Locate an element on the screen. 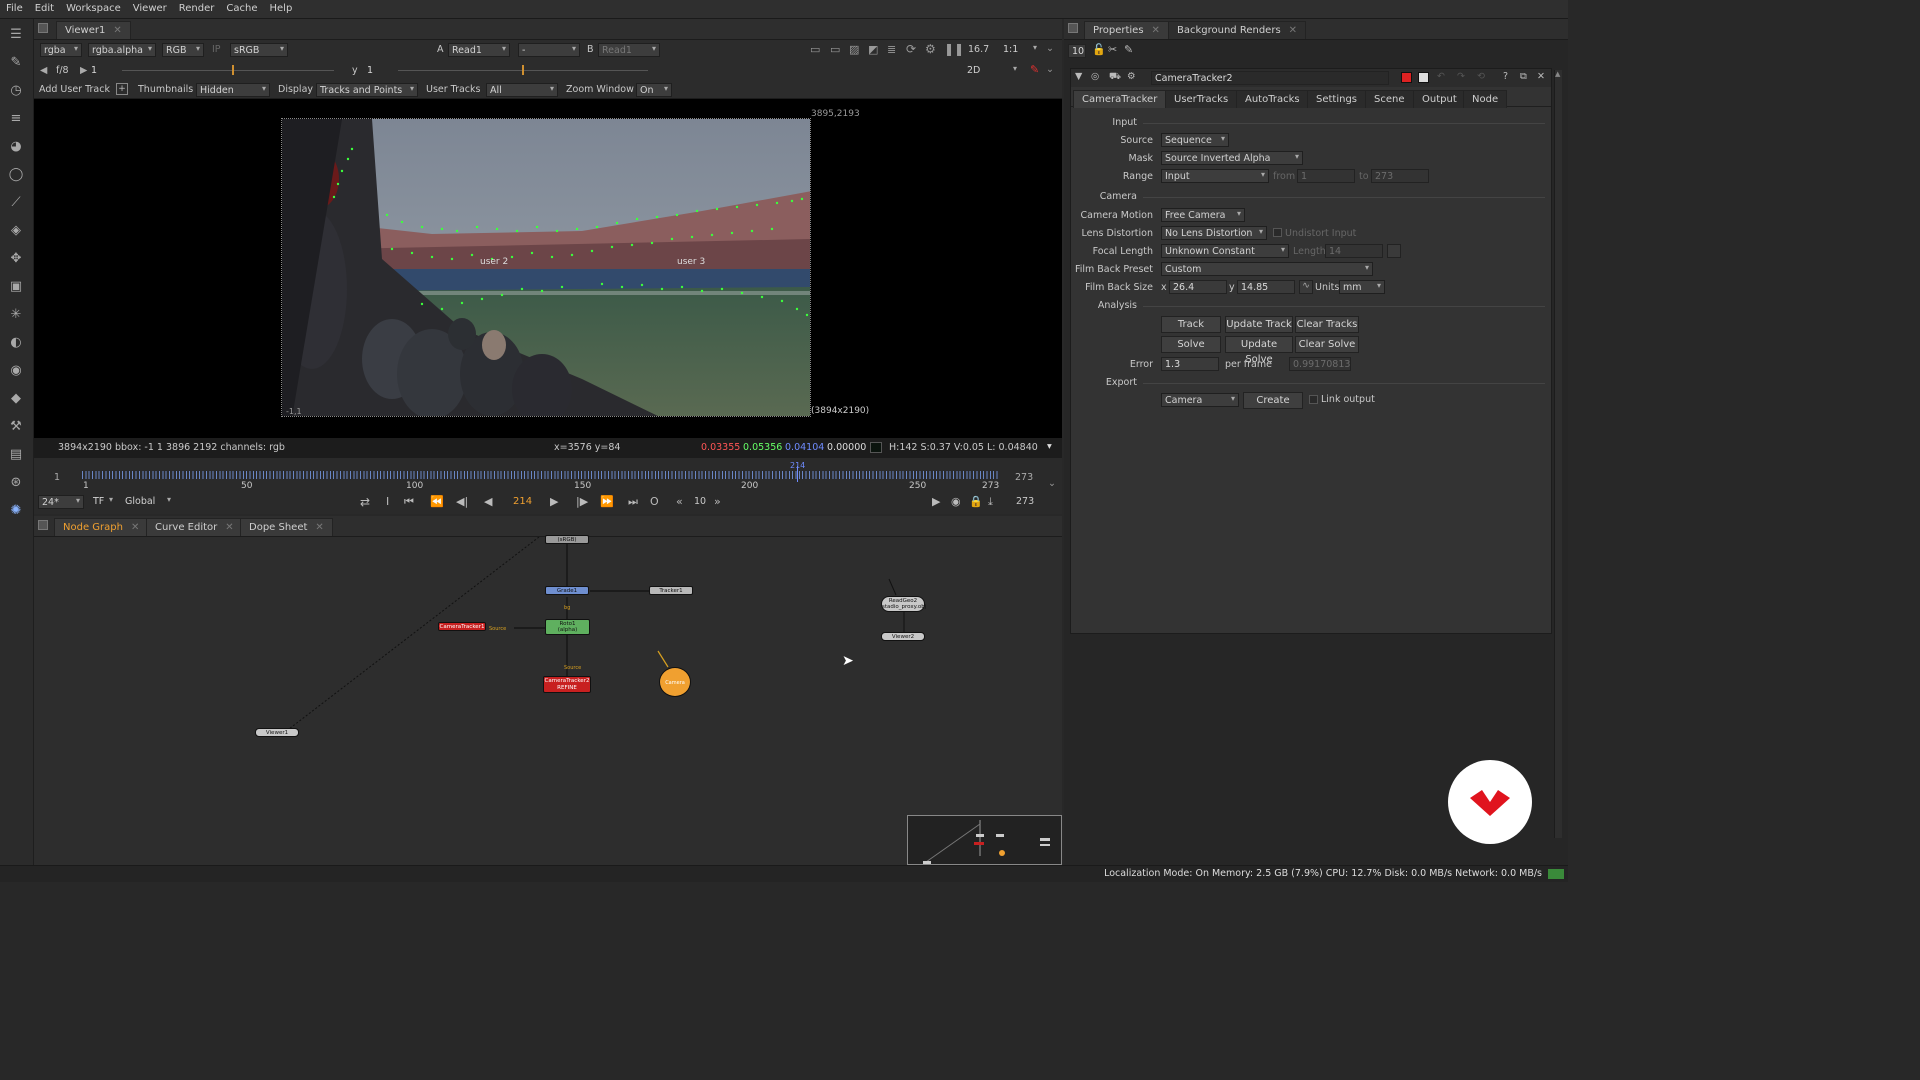  timeline-end-field: 273 is located at coordinates (1024, 477).